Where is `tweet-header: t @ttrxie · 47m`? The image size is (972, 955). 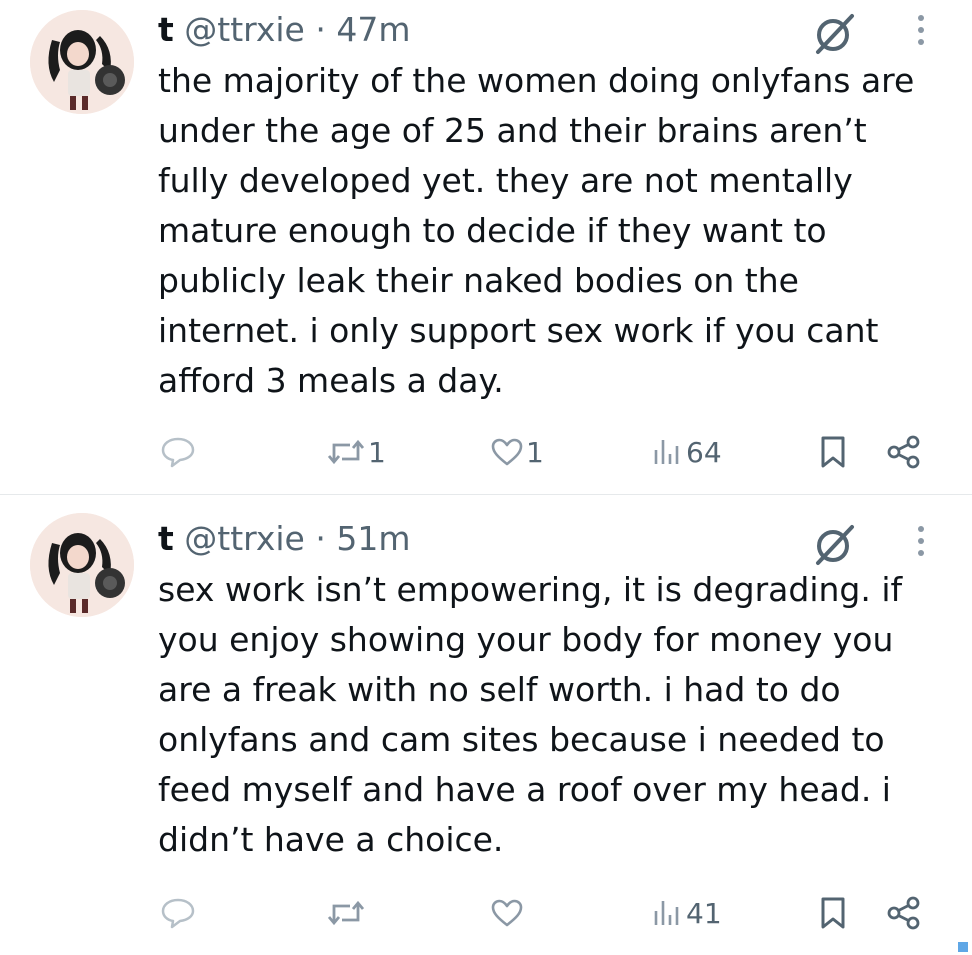
tweet-header: t @ttrxie · 47m is located at coordinates (284, 30).